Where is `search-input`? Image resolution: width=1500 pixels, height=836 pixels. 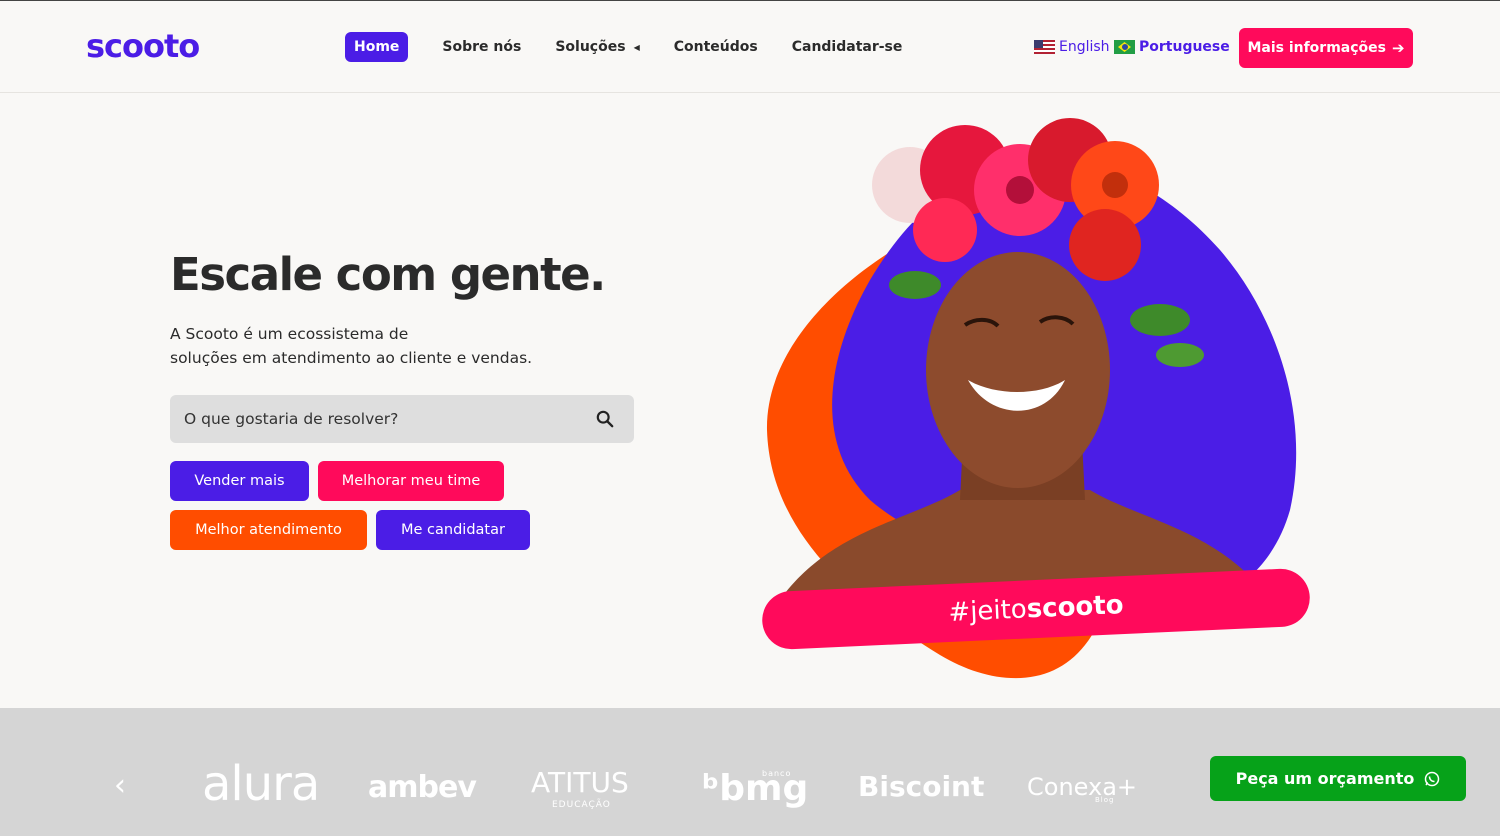 search-input is located at coordinates (402, 419).